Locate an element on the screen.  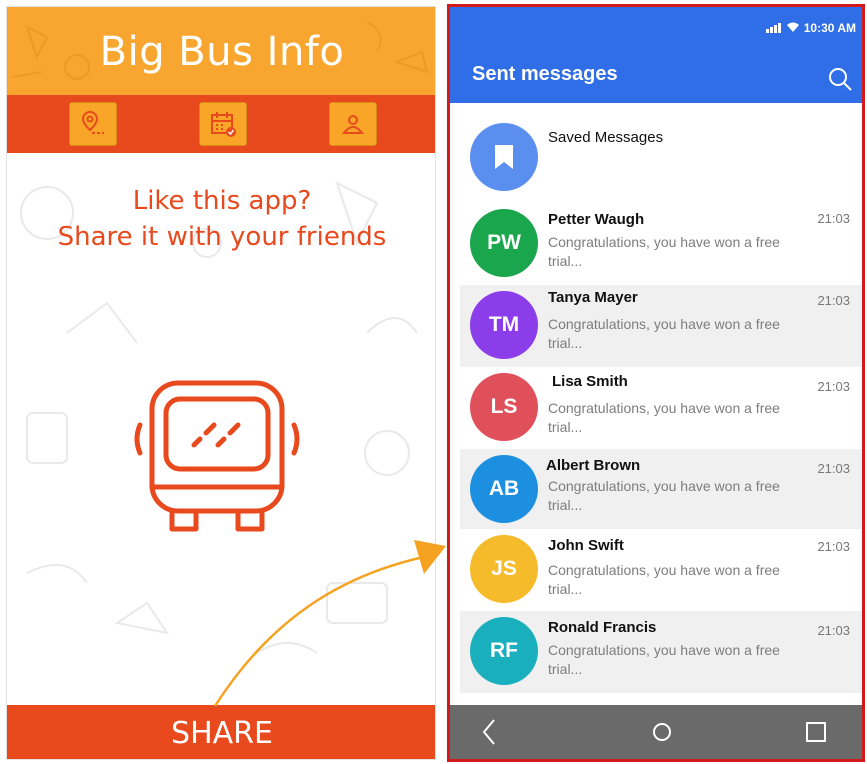
contact-name: Lisa Smith is located at coordinates (590, 381).